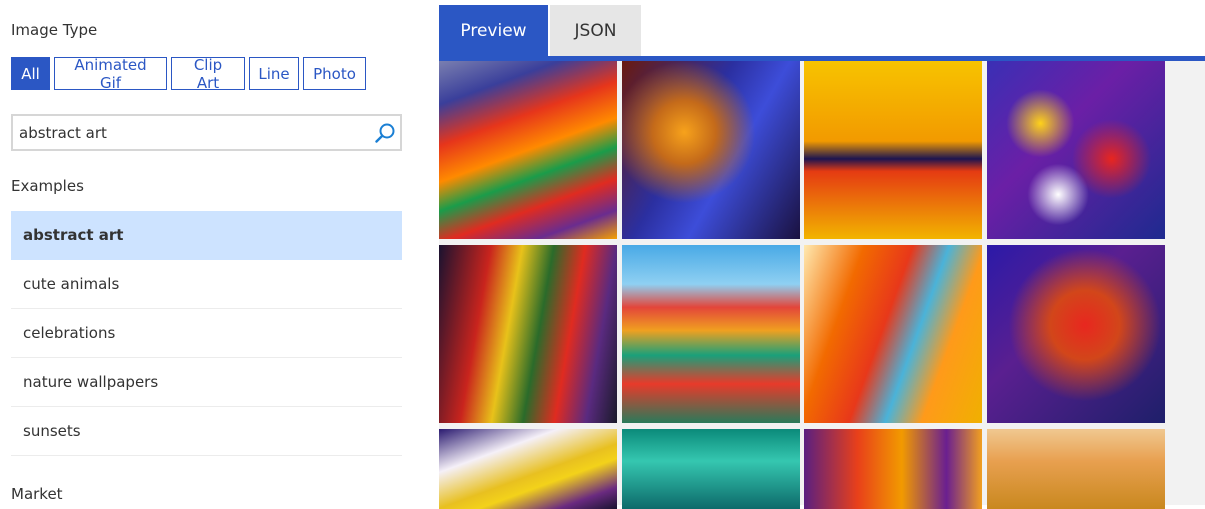 The width and height of the screenshot is (1205, 509). I want to click on filter-clip-art-button: Clip Art, so click(208, 74).